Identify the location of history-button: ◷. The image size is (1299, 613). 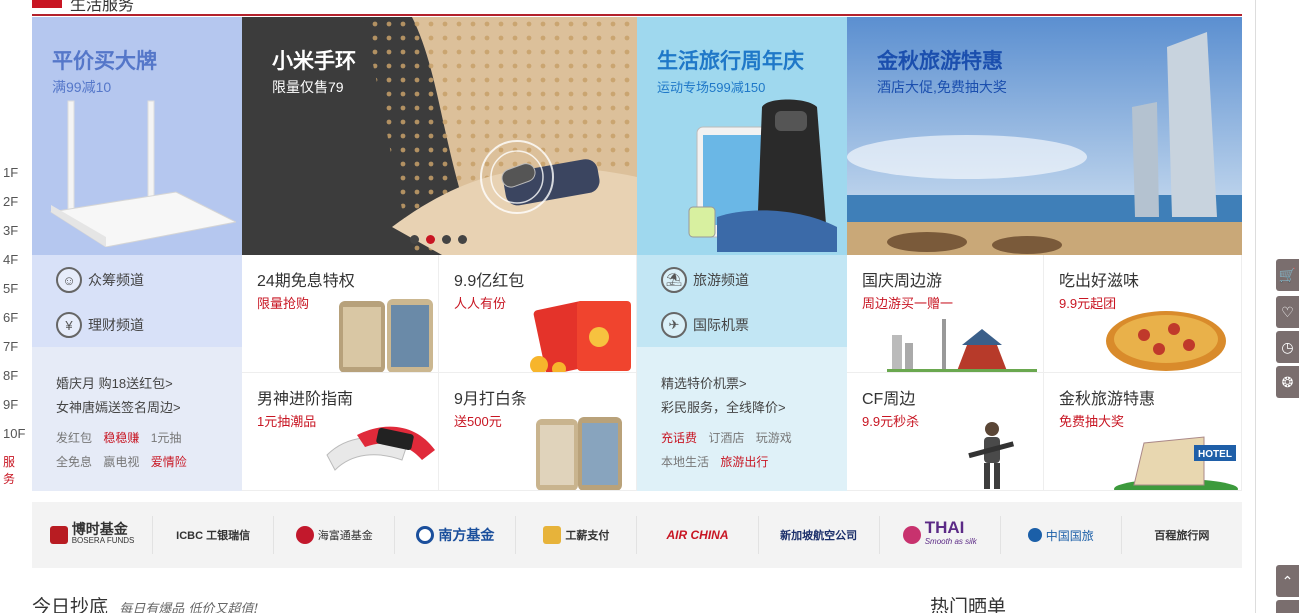
(1287, 347).